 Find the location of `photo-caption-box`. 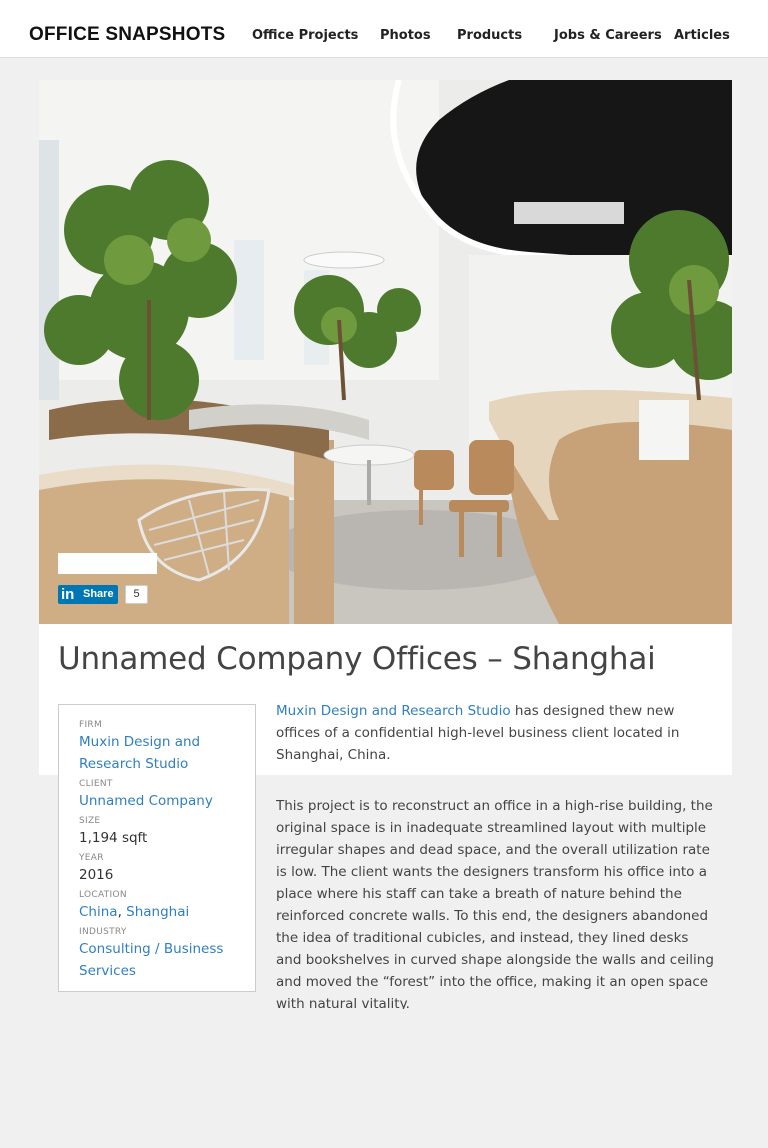

photo-caption-box is located at coordinates (107, 563).